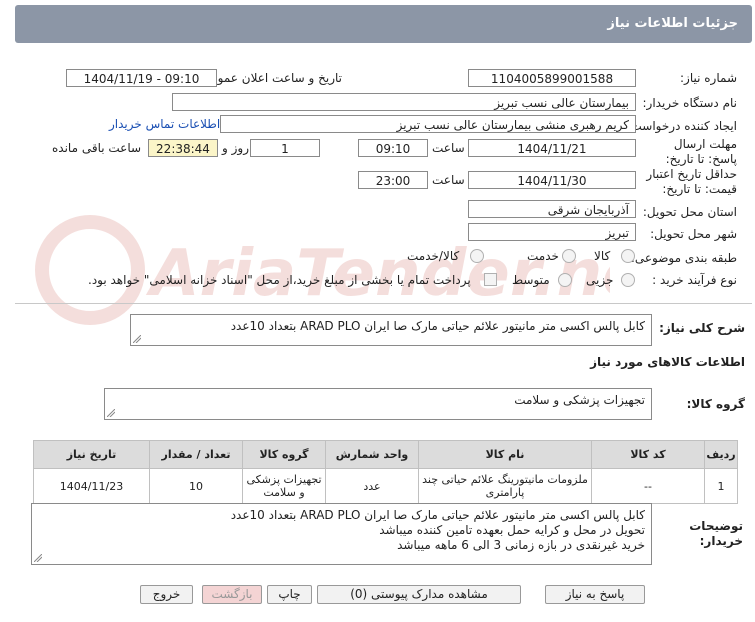 Image resolution: width=755 pixels, height=622 pixels. Describe the element at coordinates (490, 279) in the screenshot. I see `treasury-checkbox` at that location.